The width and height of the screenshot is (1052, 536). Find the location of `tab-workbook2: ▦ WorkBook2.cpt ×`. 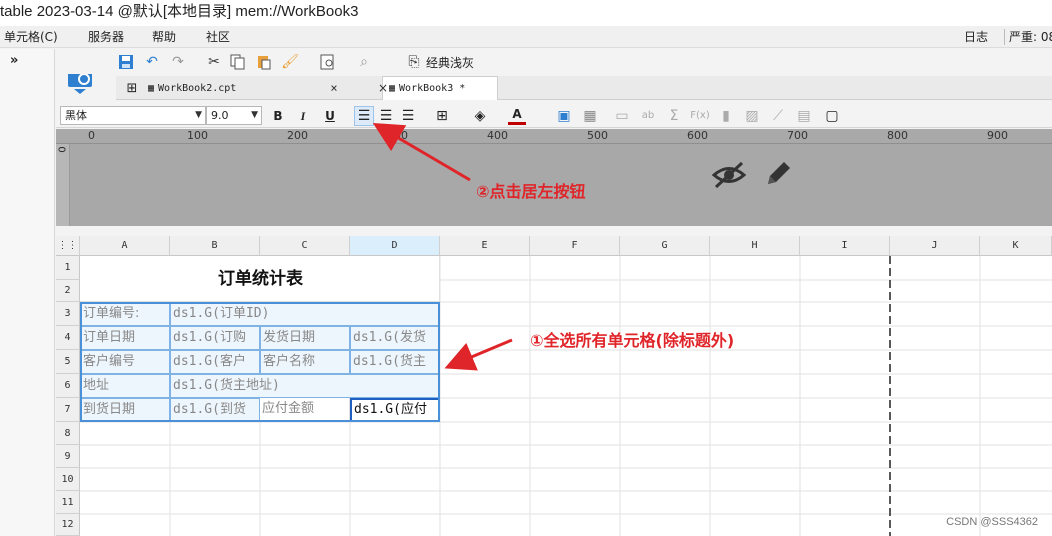

tab-workbook2: ▦ WorkBook2.cpt × is located at coordinates (243, 88).